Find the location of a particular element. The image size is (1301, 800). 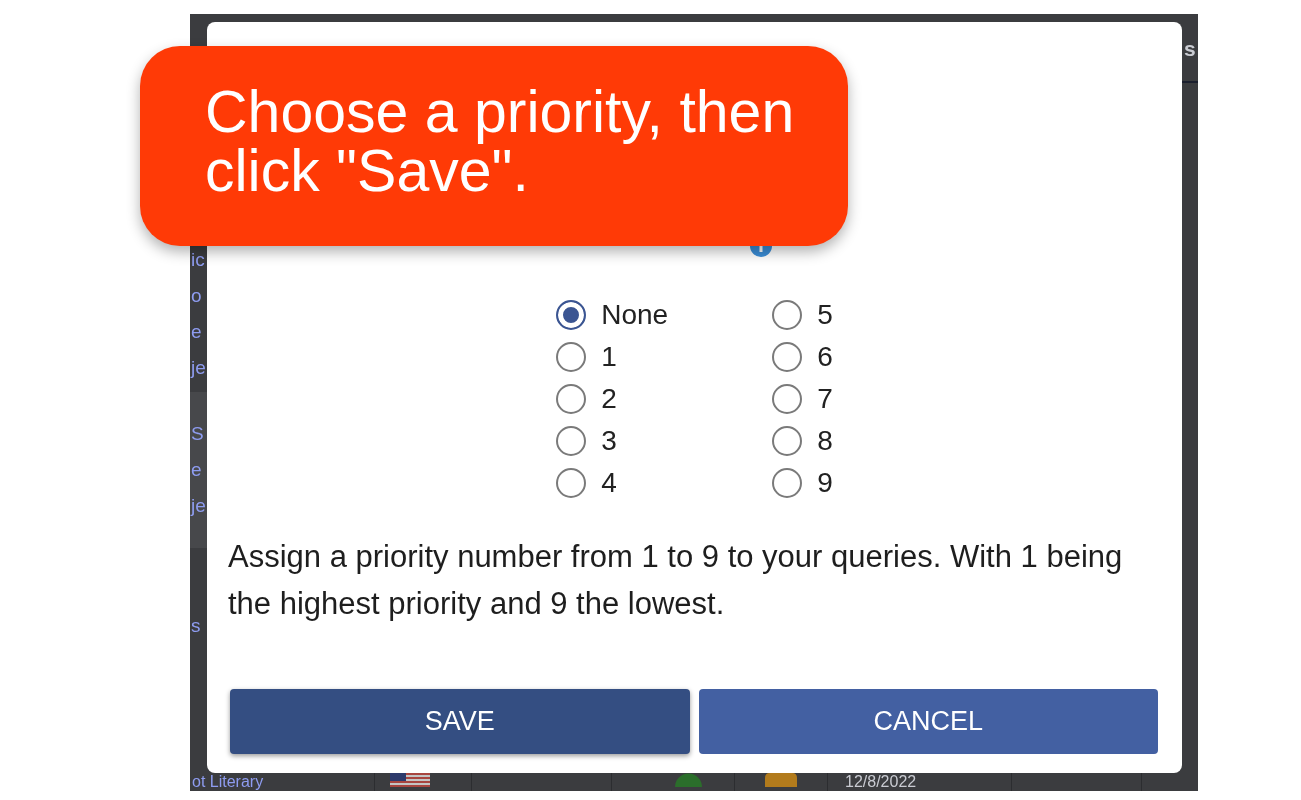

dome-icon is located at coordinates (688, 780).